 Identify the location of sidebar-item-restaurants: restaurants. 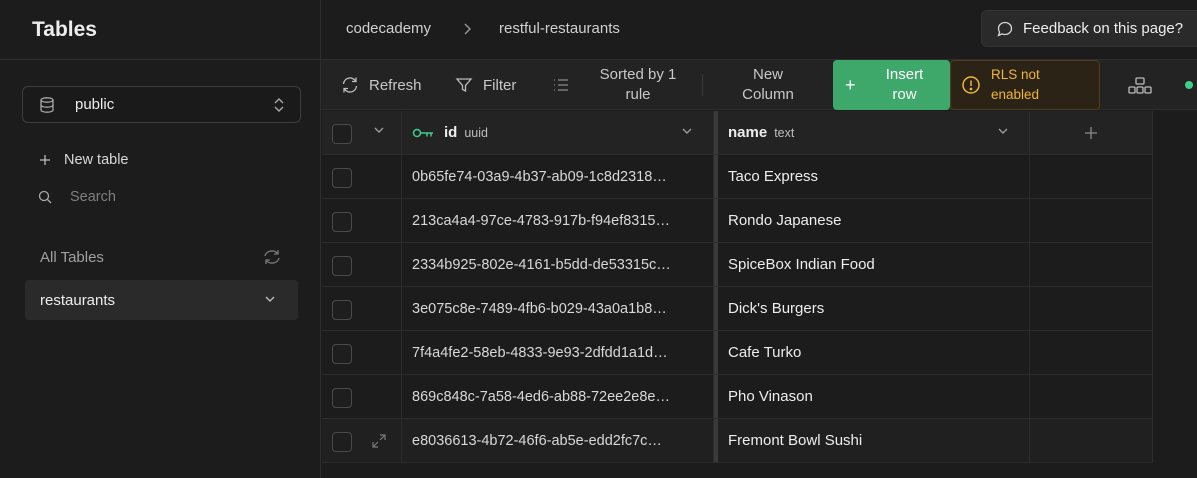
(161, 300).